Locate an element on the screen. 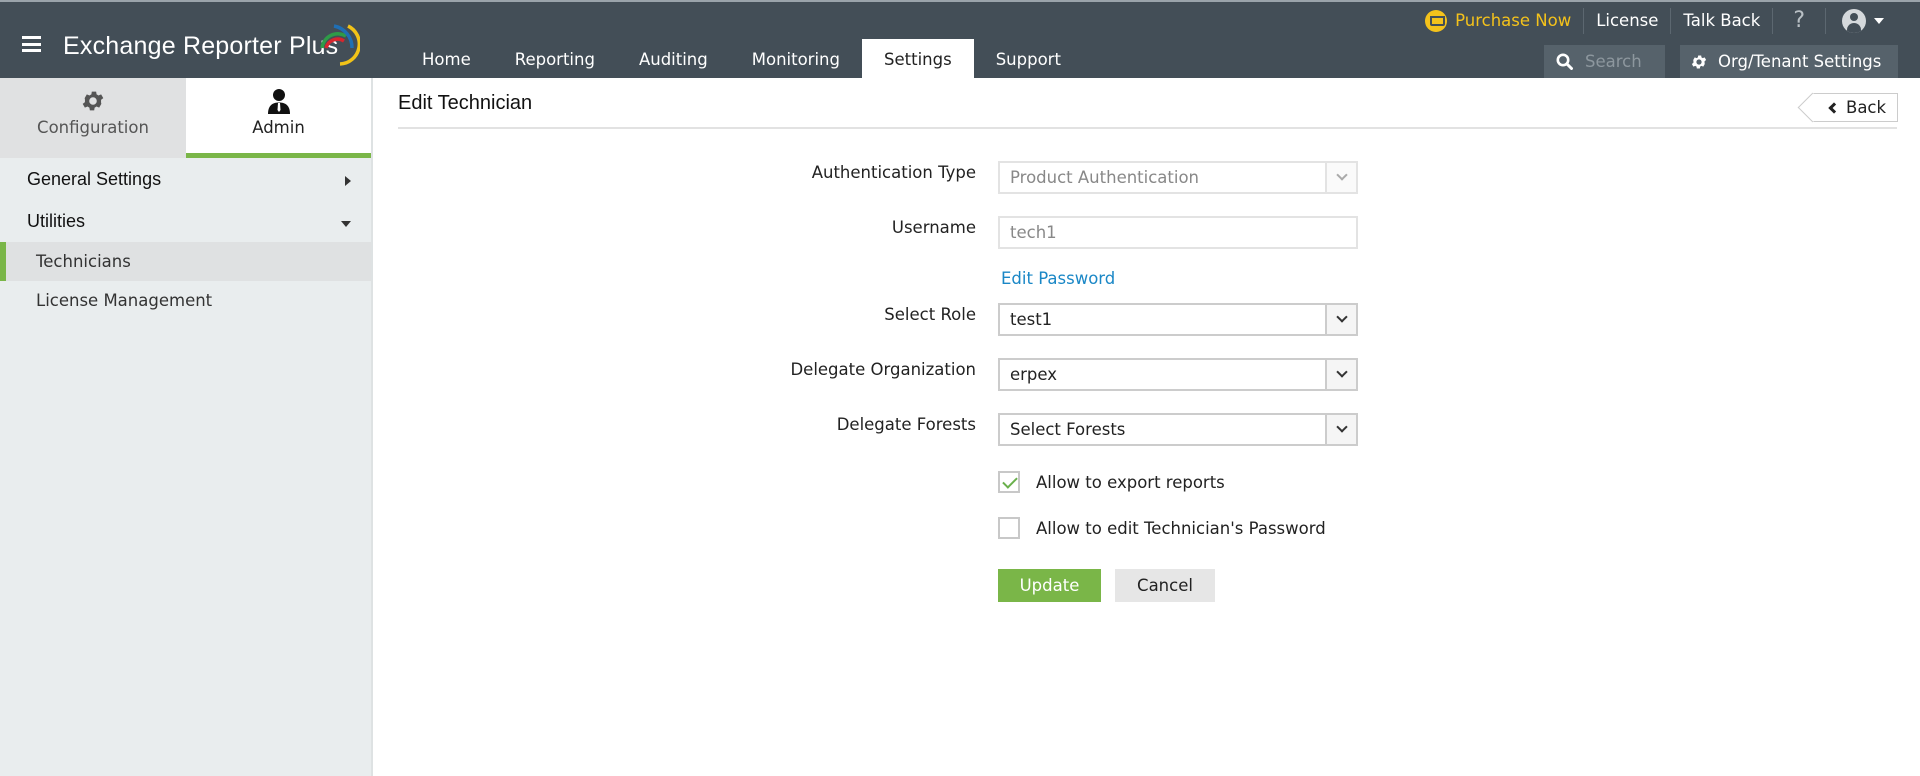 The height and width of the screenshot is (776, 1920). role-label: Select Role is located at coordinates (930, 314).